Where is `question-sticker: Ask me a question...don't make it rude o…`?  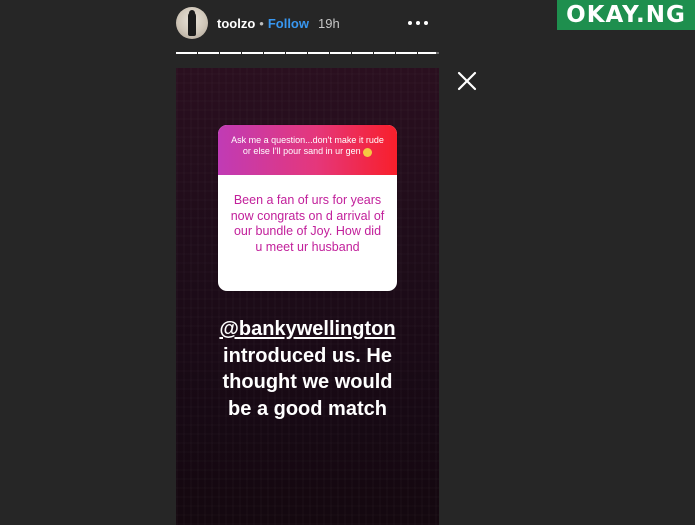 question-sticker: Ask me a question...don't make it rude o… is located at coordinates (307, 208).